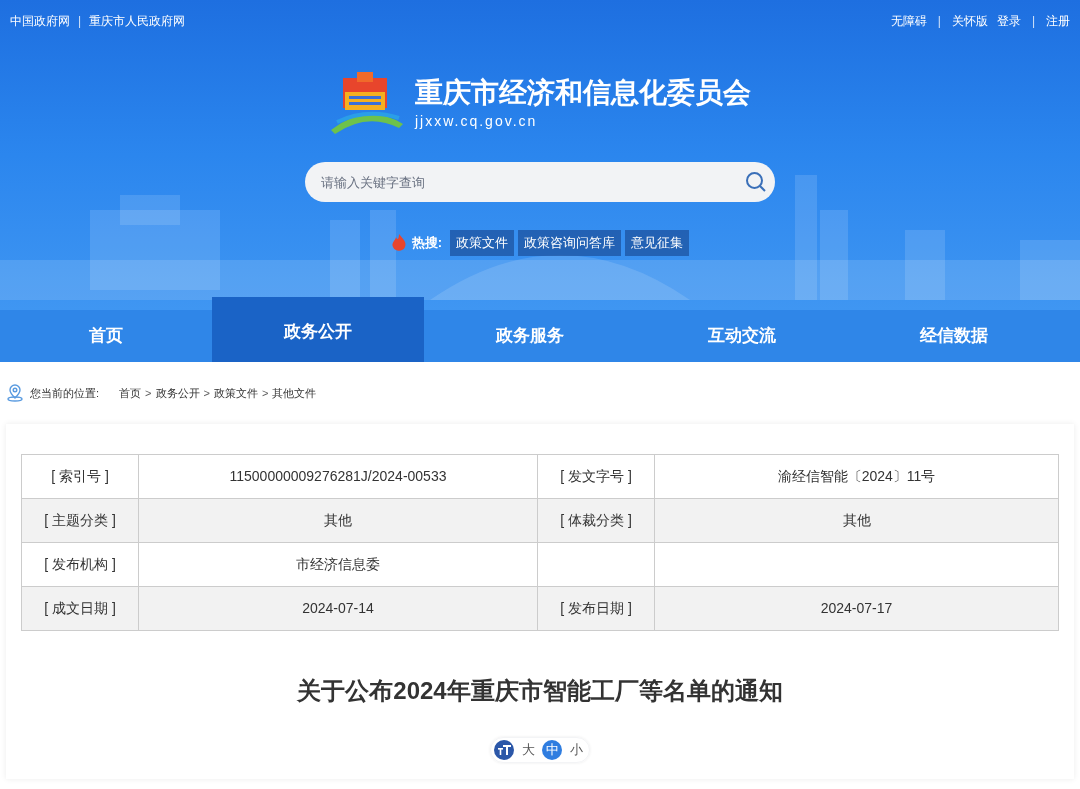  I want to click on nav-tab: 互动交流, so click(742, 336).